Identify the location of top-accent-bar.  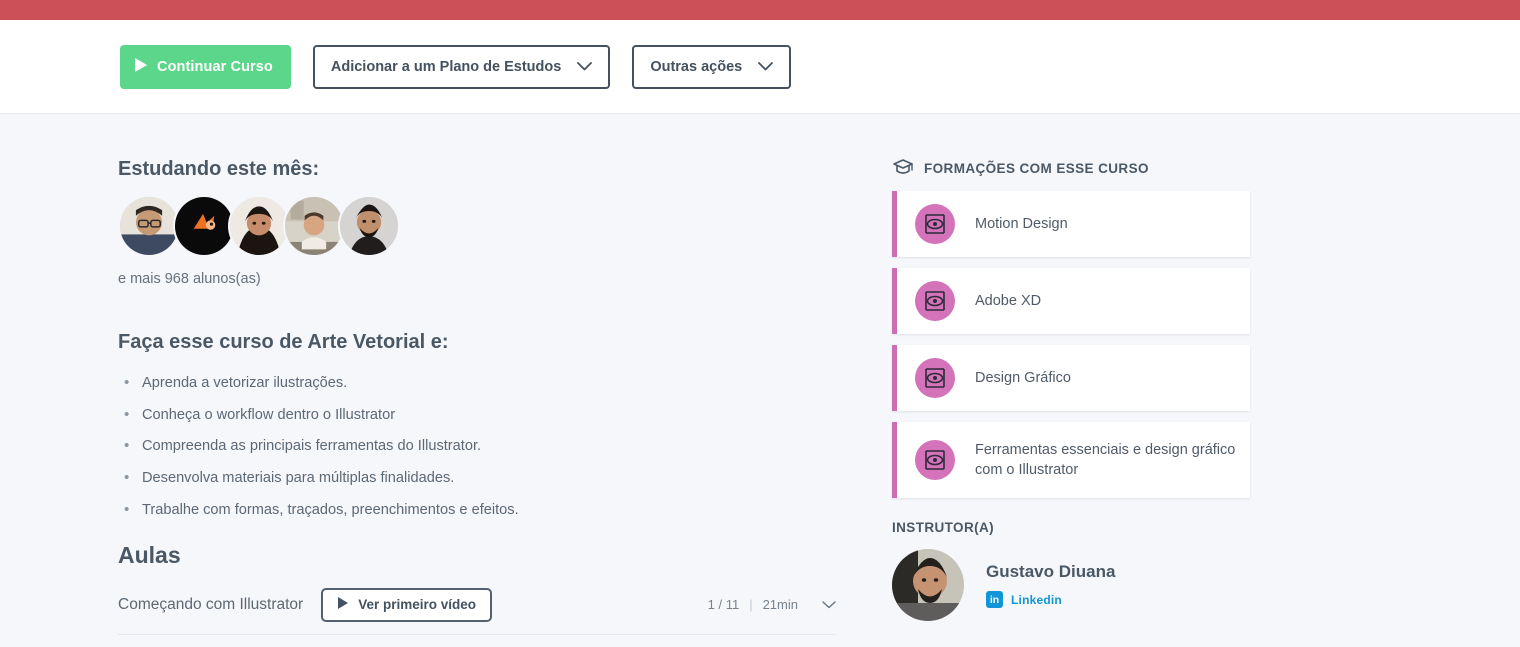
(760, 10).